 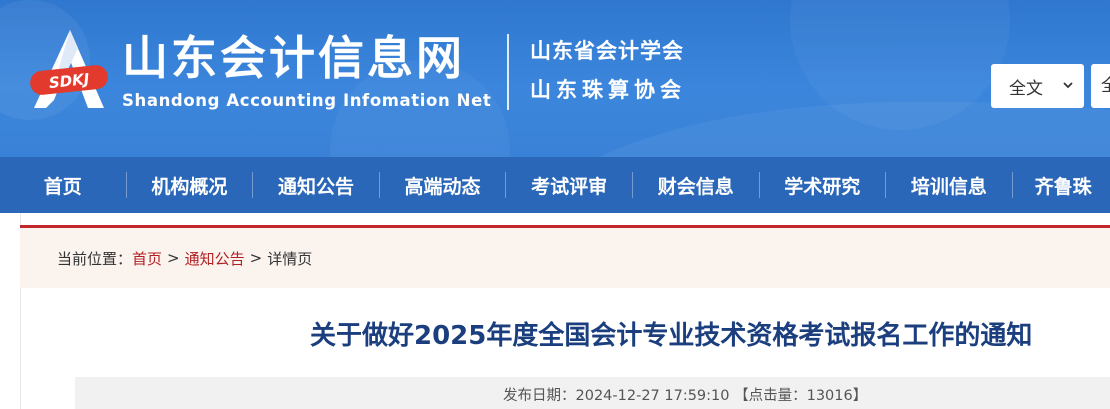 What do you see at coordinates (316, 185) in the screenshot?
I see `nav-item-notices: 通知公告` at bounding box center [316, 185].